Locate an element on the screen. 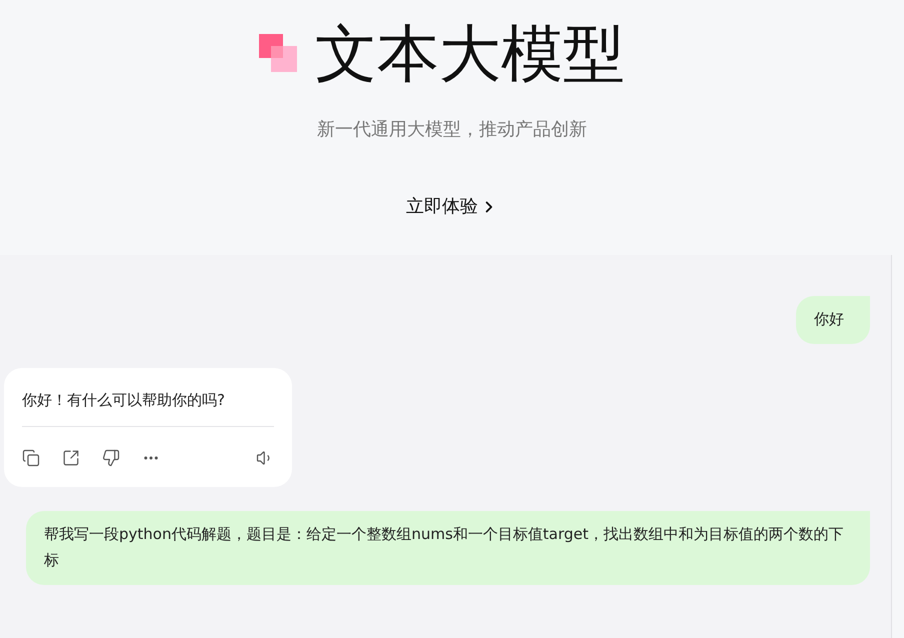 The height and width of the screenshot is (638, 904). assistant-message-text: 你好！有什么可以帮助你的吗? is located at coordinates (124, 400).